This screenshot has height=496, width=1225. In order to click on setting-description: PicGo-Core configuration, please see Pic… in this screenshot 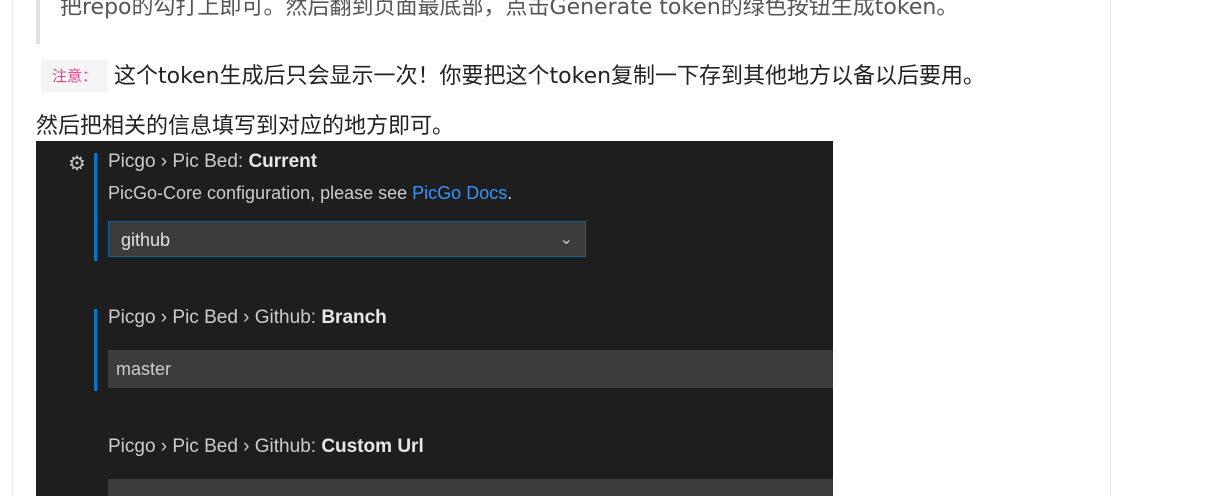, I will do `click(310, 193)`.